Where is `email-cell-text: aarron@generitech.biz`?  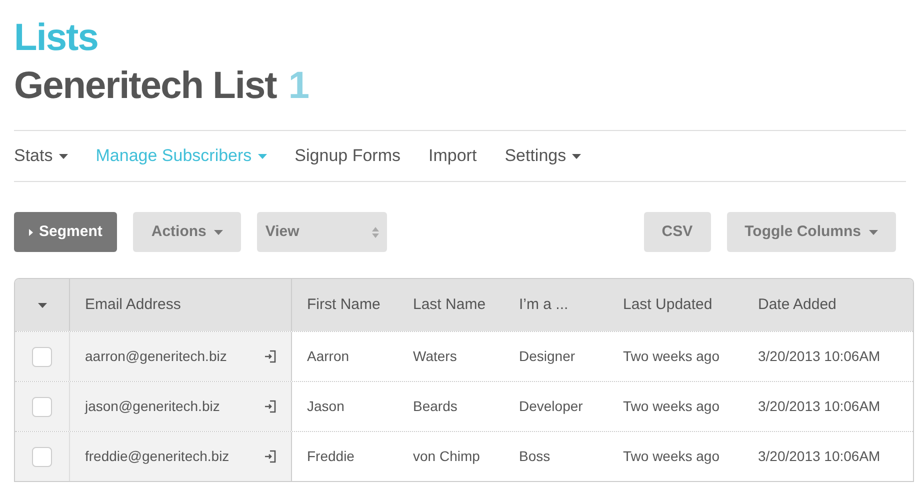 email-cell-text: aarron@generitech.biz is located at coordinates (156, 356).